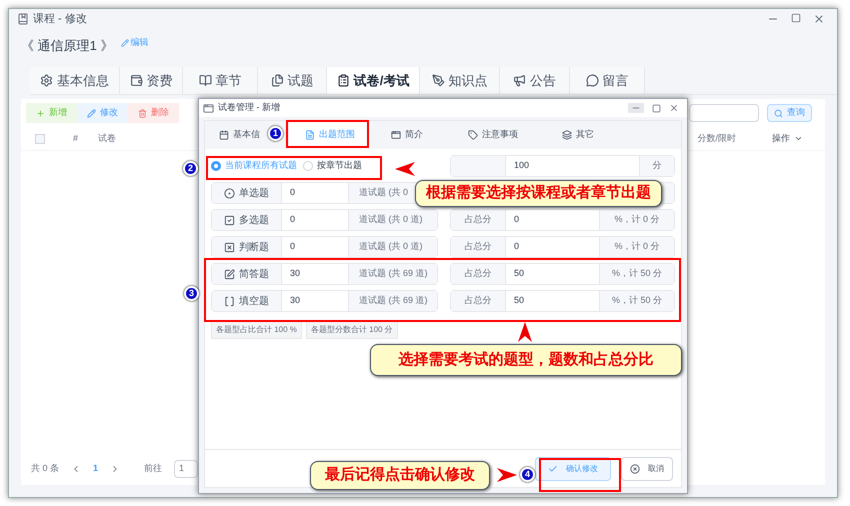 This screenshot has width=850, height=506. I want to click on search-field, so click(724, 113).